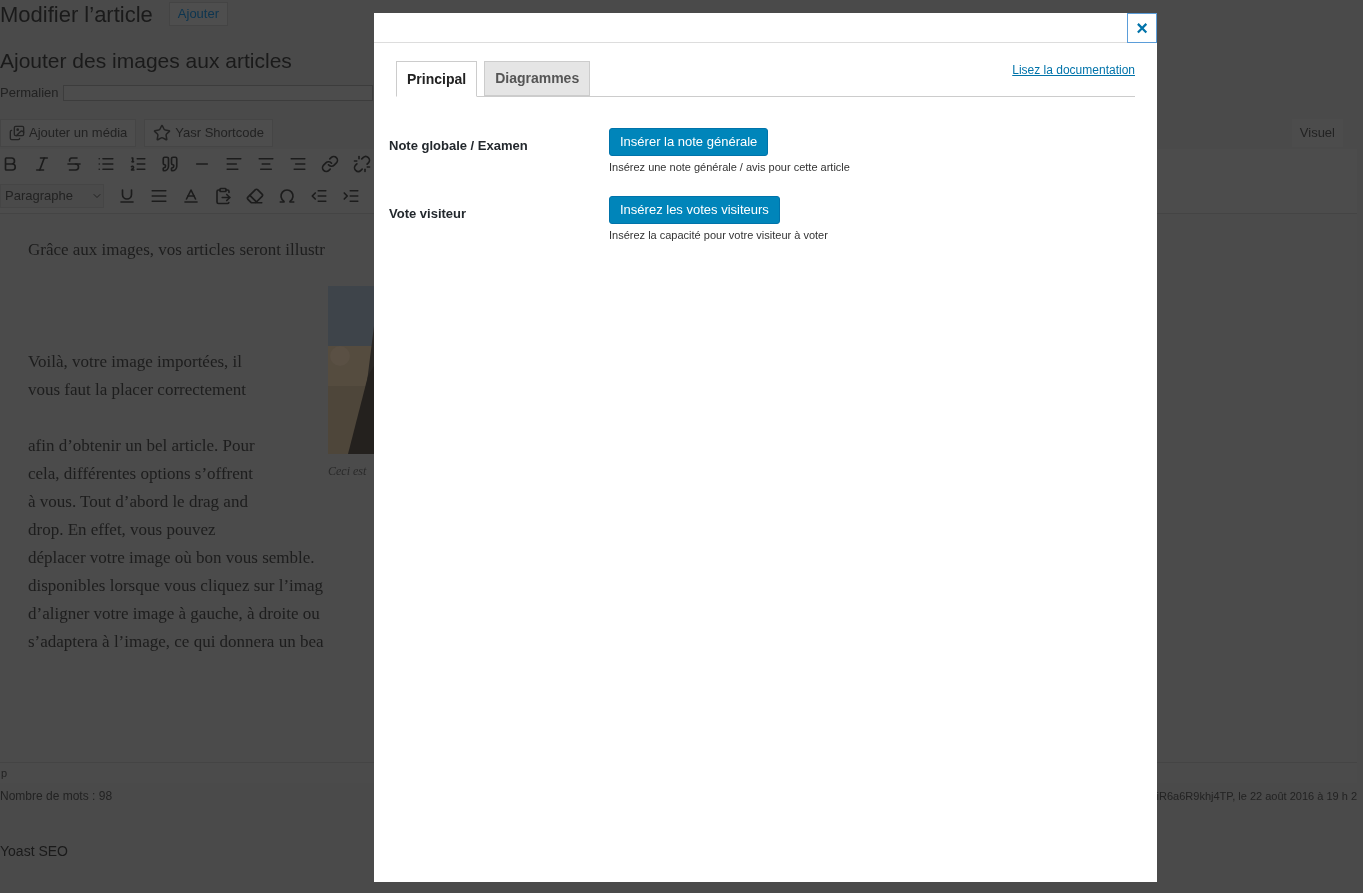 The height and width of the screenshot is (893, 1363). Describe the element at coordinates (1073, 70) in the screenshot. I see `documentation-link: Lisez la documentation` at that location.